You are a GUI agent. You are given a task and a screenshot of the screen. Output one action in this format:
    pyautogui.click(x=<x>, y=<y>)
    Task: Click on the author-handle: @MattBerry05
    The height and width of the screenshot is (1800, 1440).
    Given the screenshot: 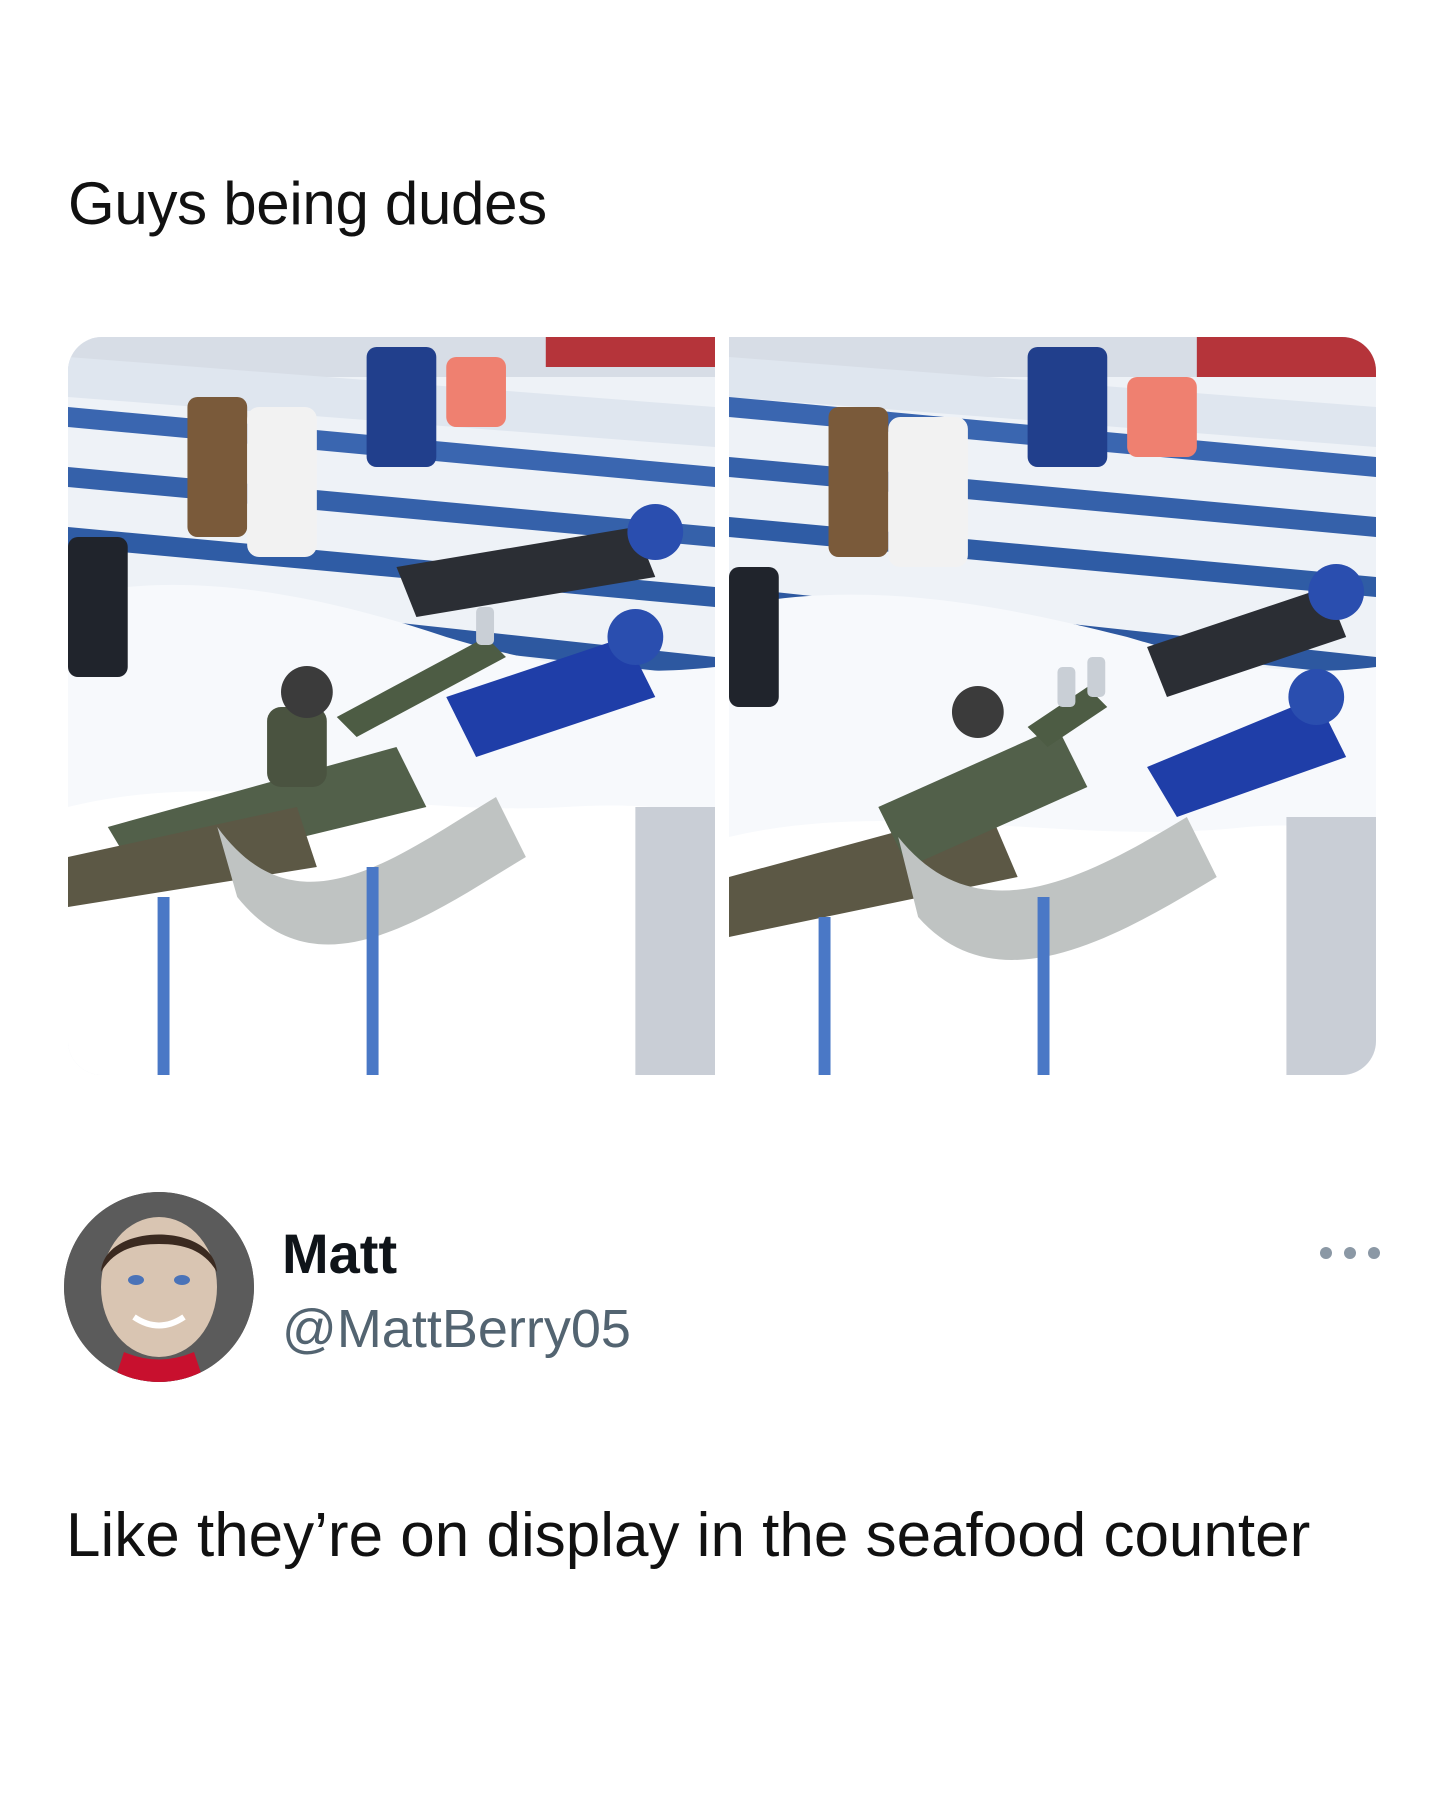 What is the action you would take?
    pyautogui.click(x=456, y=1329)
    